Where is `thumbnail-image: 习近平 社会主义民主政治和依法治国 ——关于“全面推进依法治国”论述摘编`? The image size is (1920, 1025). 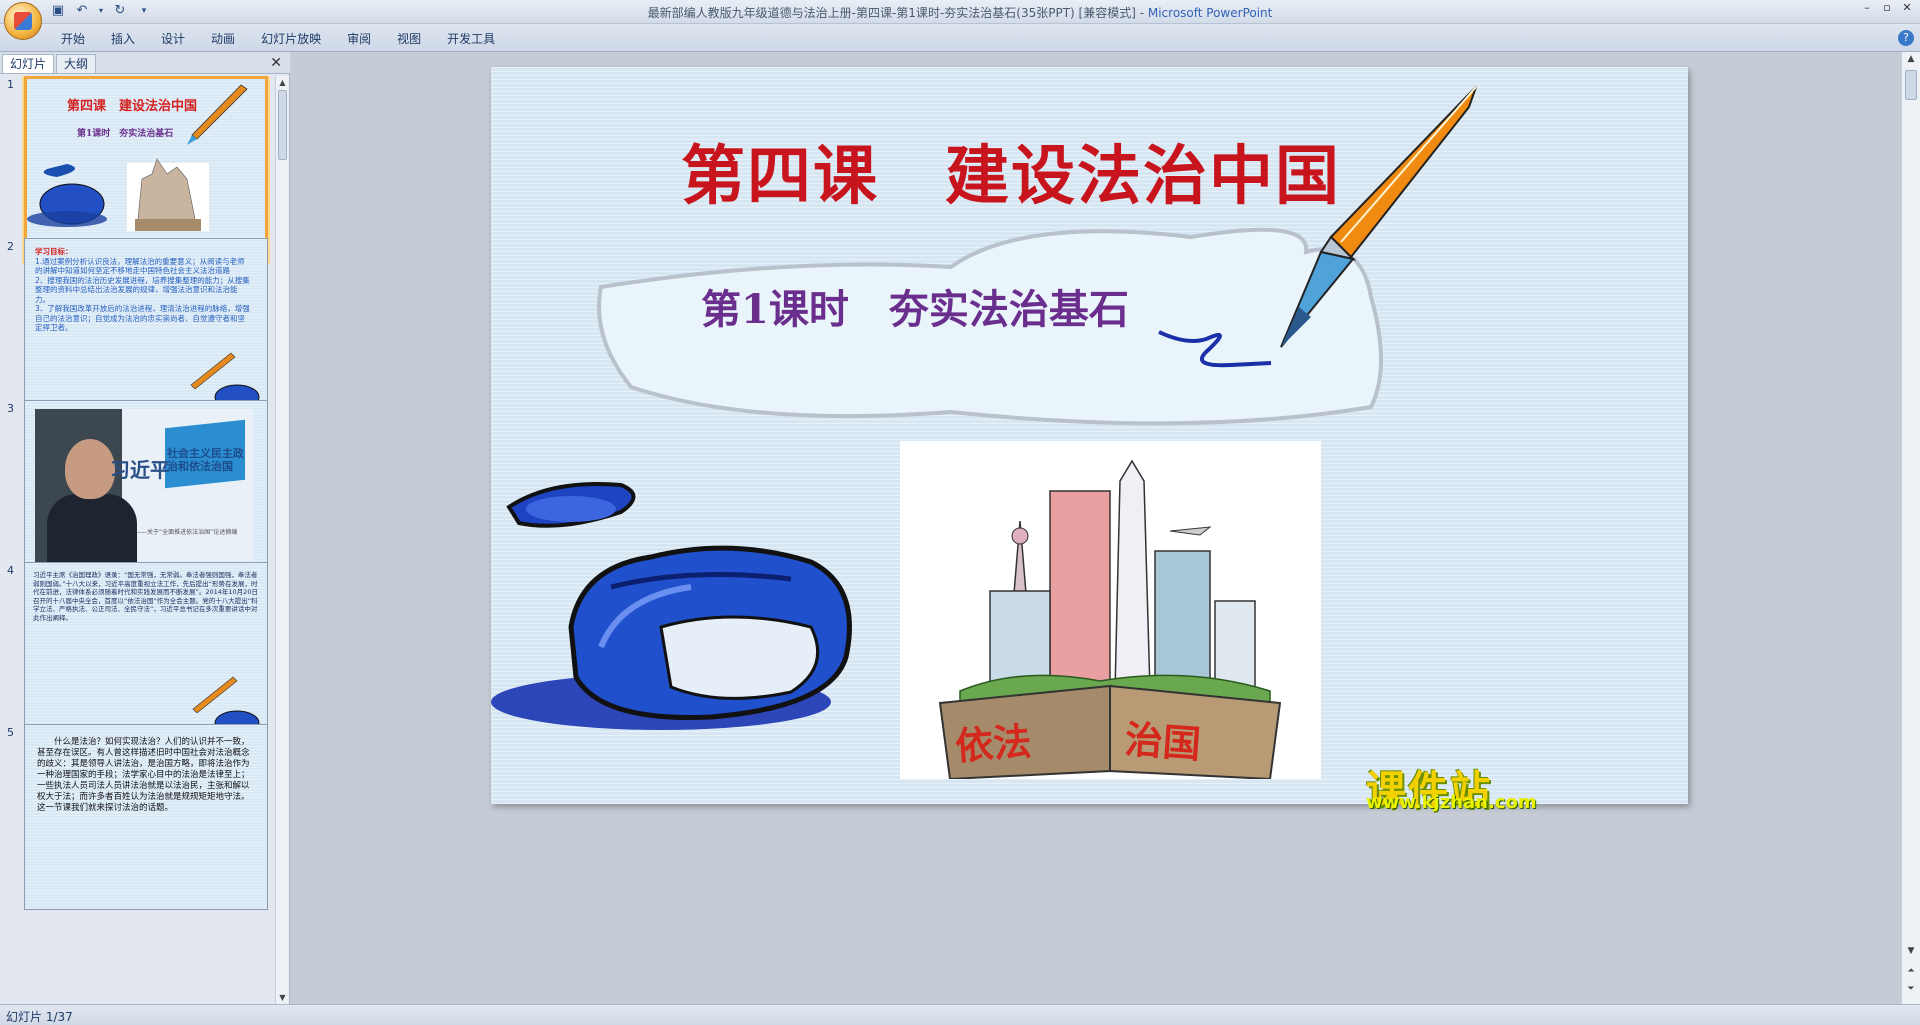 thumbnail-image: 习近平 社会主义民主政治和依法治国 ——关于“全面推进依法治国”论述摘编 is located at coordinates (146, 493).